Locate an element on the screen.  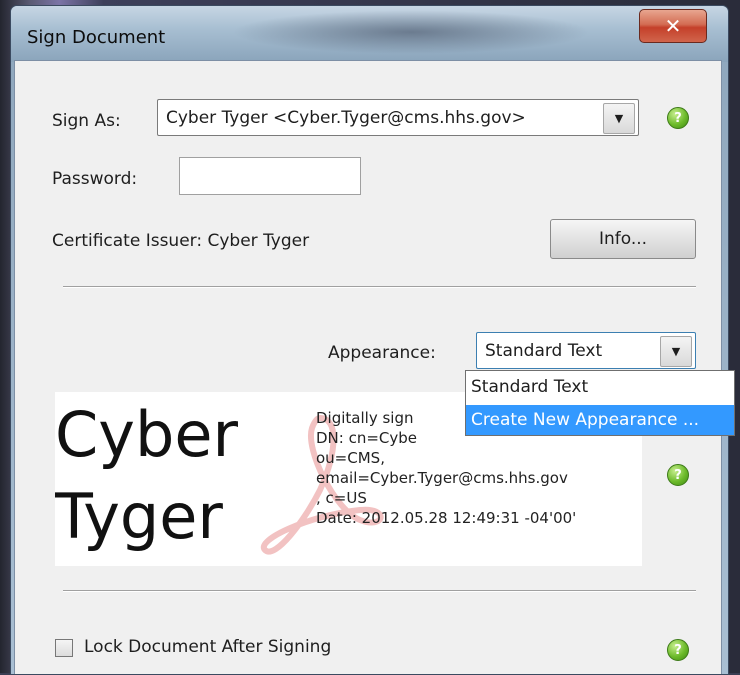
signature-name-line1: Cyber is located at coordinates (146, 434).